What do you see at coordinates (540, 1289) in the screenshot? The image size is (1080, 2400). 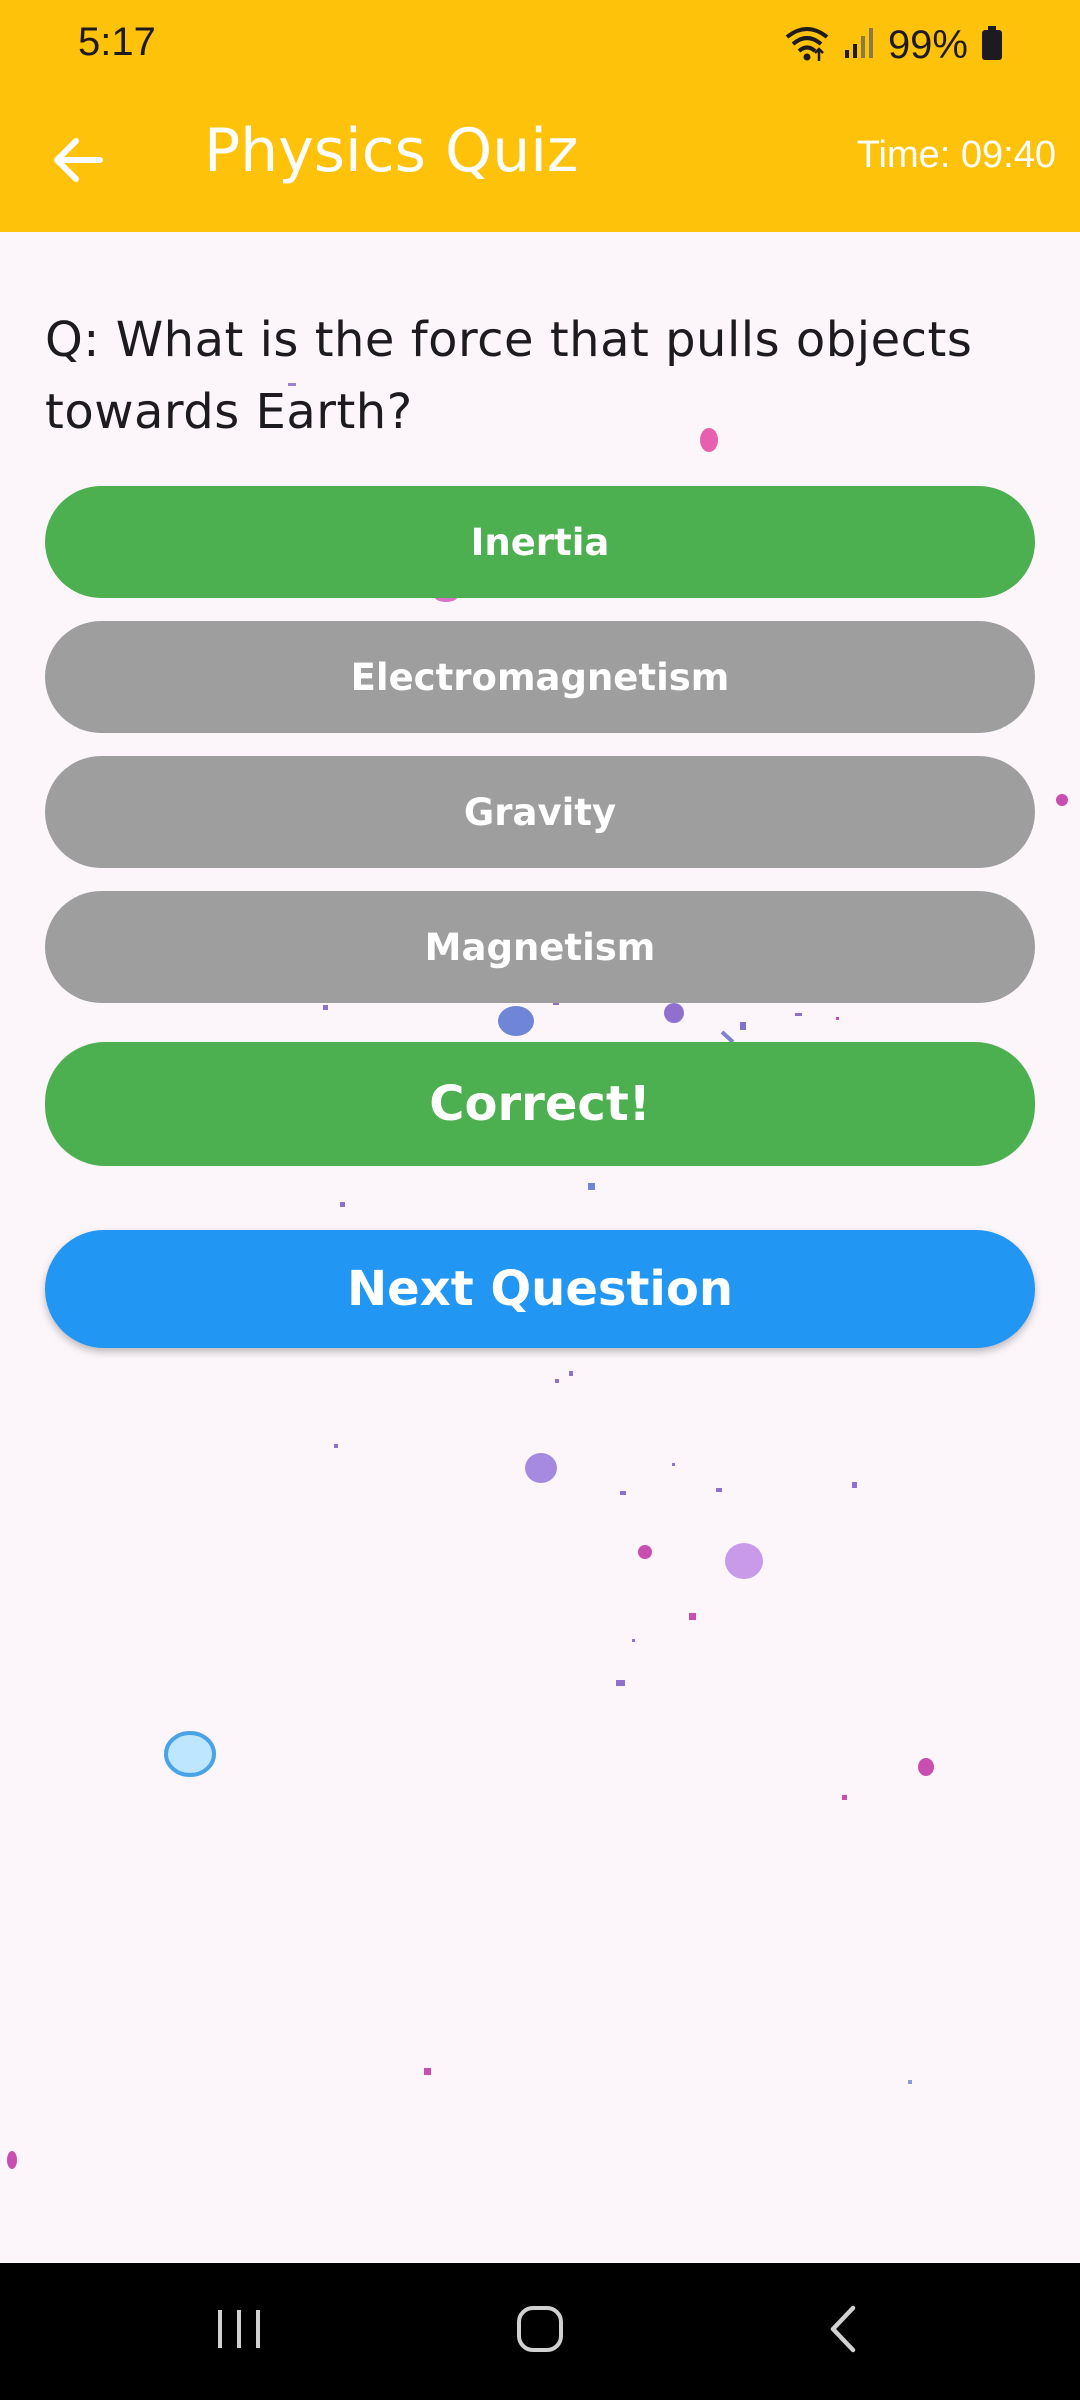 I see `next-question-button: Next Question` at bounding box center [540, 1289].